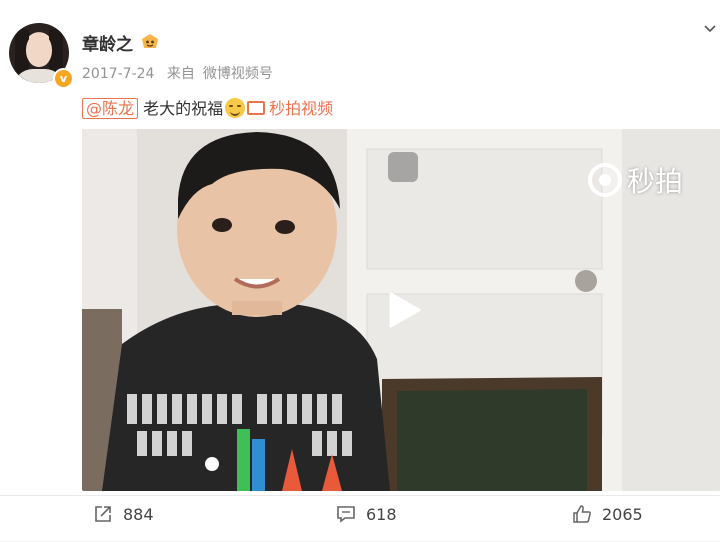 This screenshot has height=542, width=720. I want to click on source-link: 微博视频号, so click(238, 74).